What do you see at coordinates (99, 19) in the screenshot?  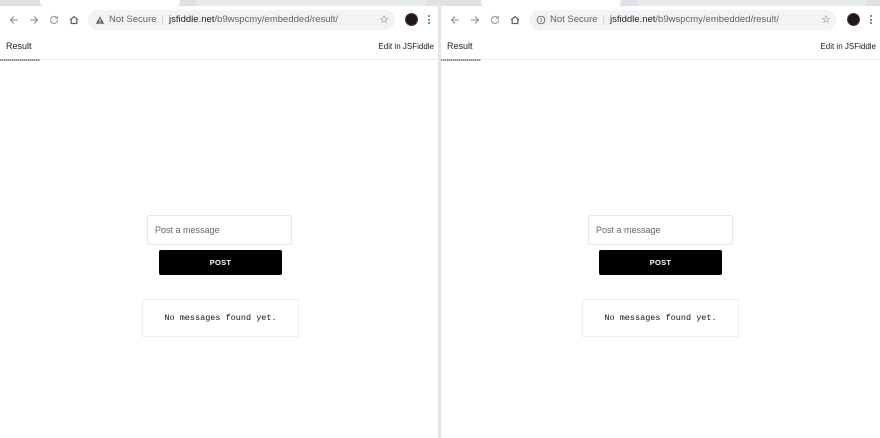 I see `warning-icon` at bounding box center [99, 19].